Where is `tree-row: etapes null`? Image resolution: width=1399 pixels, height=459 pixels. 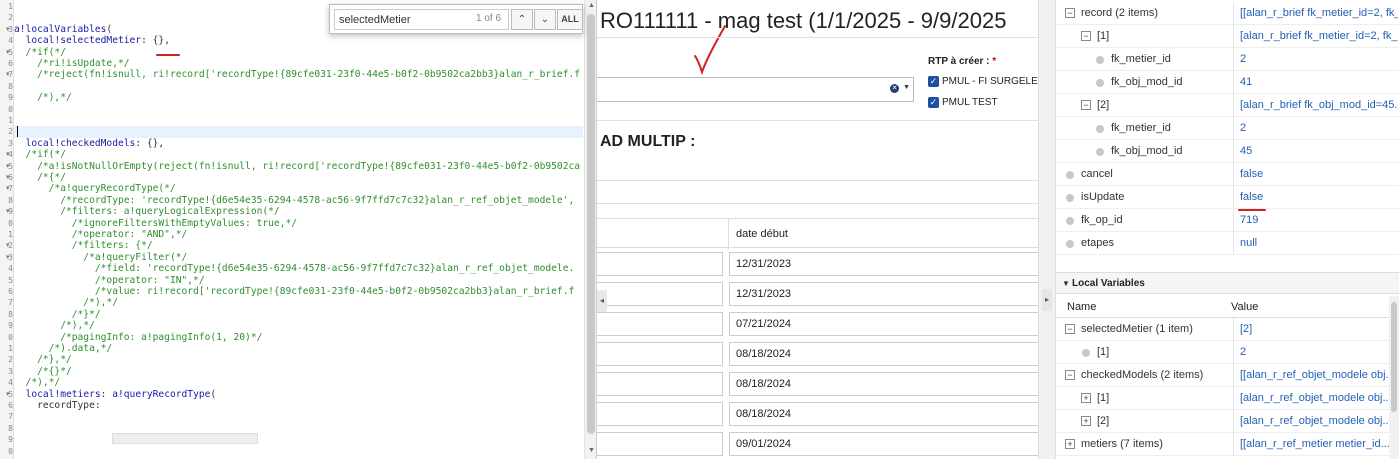 tree-row: etapes null is located at coordinates (1227, 243).